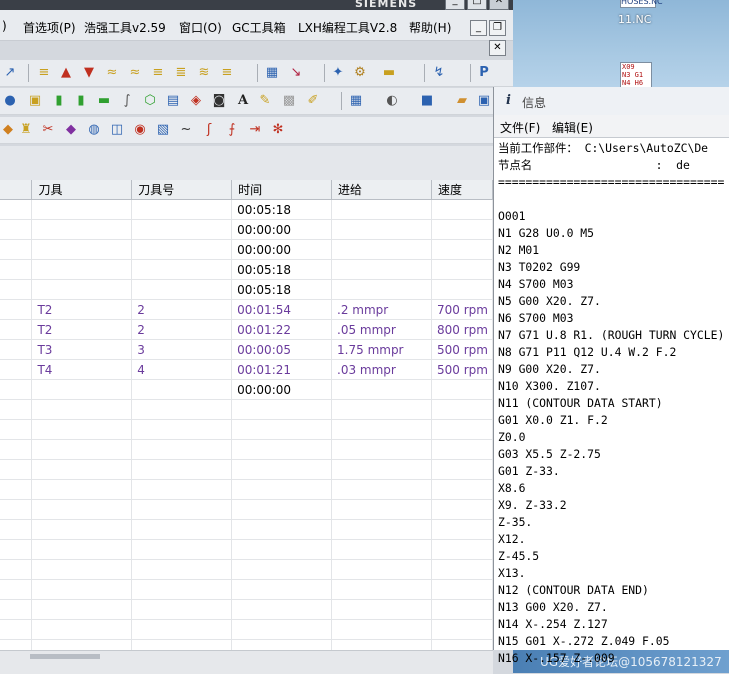 The image size is (729, 674). What do you see at coordinates (389, 73) in the screenshot?
I see `postprocess-icon: ▬` at bounding box center [389, 73].